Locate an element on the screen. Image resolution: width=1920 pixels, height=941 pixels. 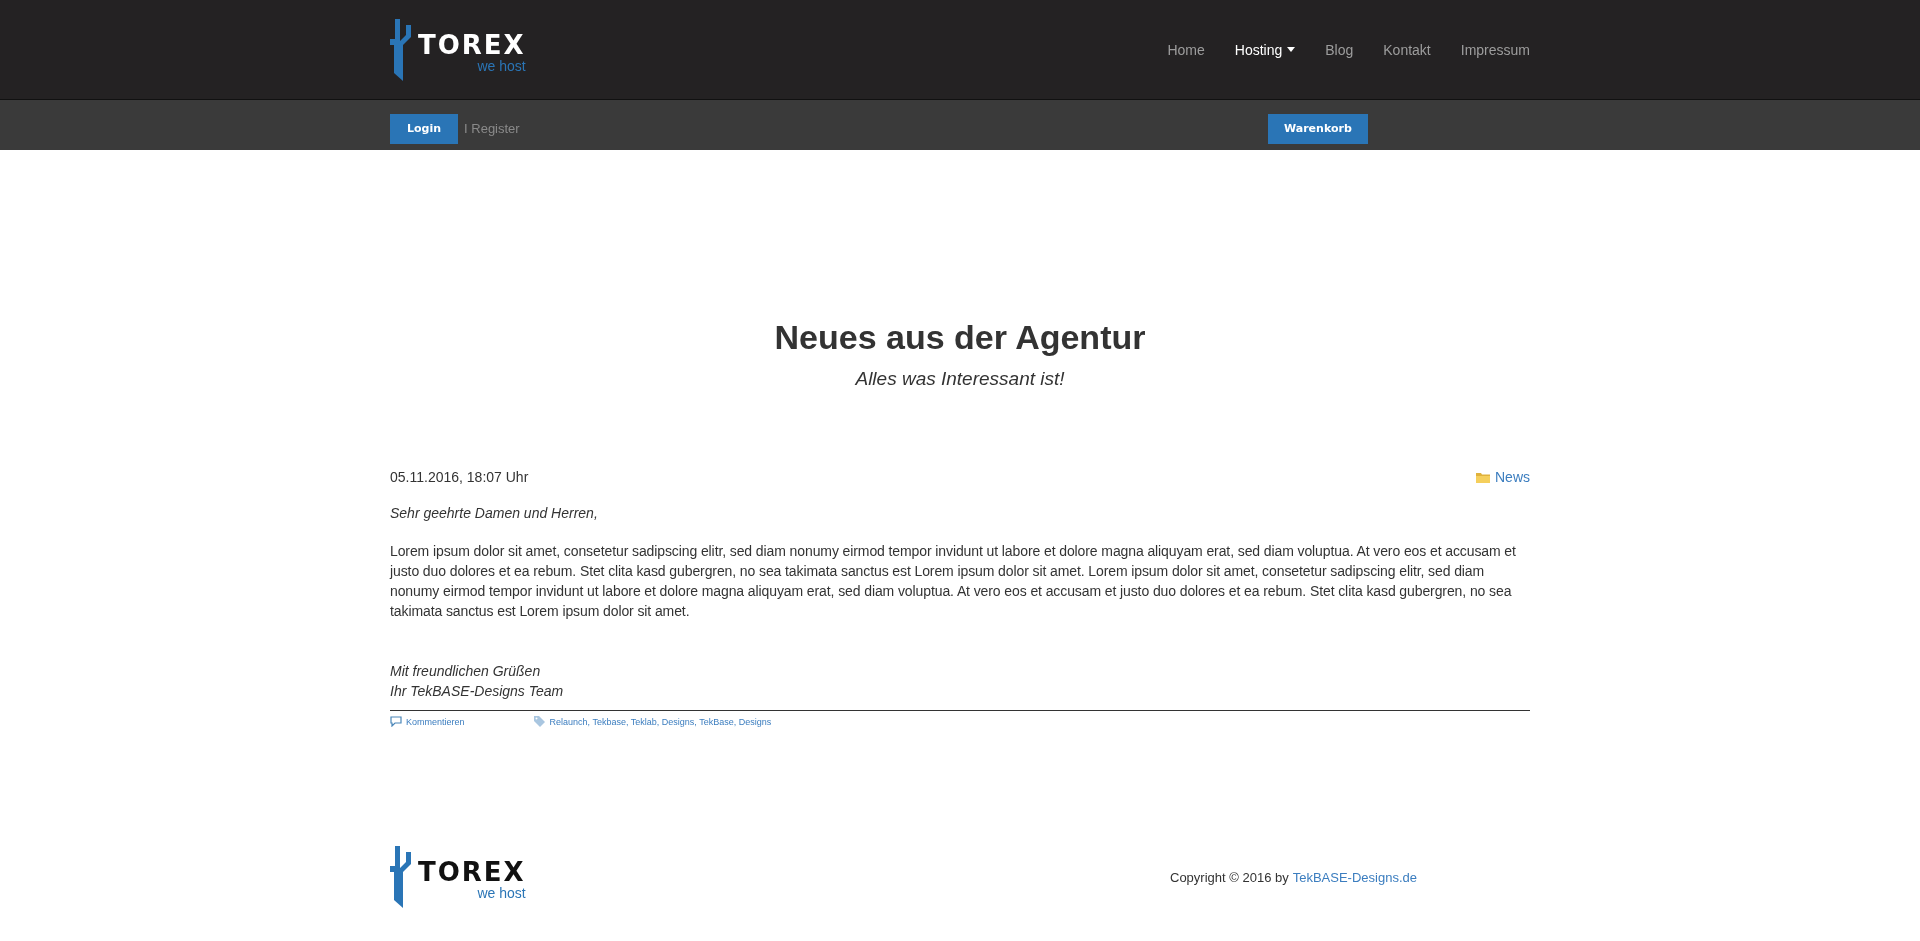
post-date: 05.11.2016, 18:07 Uhr is located at coordinates (459, 477).